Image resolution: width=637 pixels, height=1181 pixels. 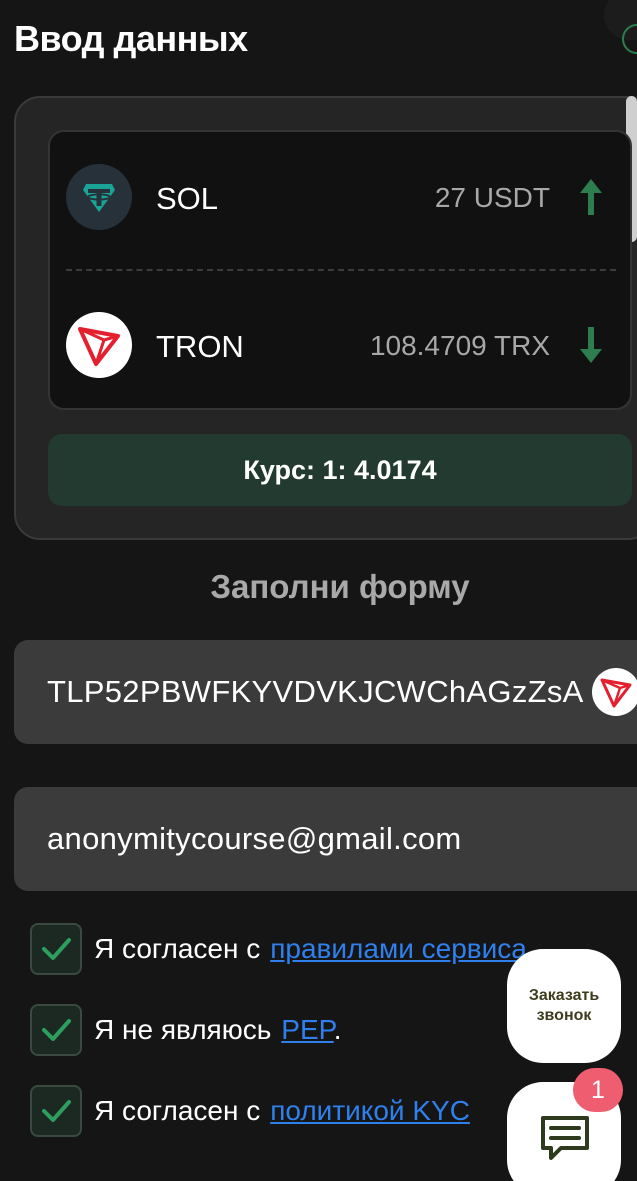 I want to click on agreement-pep-text: Я не являюсь PEP., so click(x=218, y=1030).